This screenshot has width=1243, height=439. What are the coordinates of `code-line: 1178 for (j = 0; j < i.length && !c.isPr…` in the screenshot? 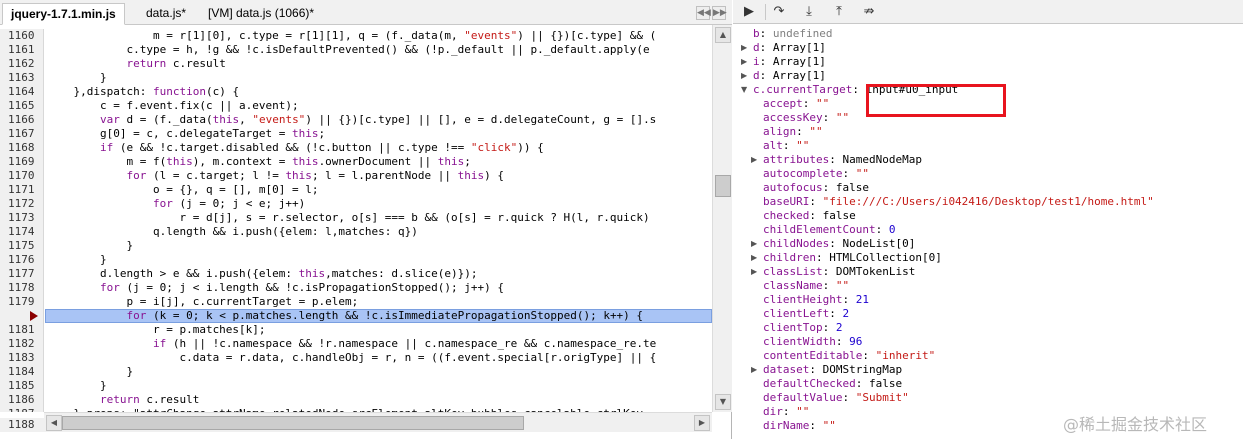 It's located at (356, 288).